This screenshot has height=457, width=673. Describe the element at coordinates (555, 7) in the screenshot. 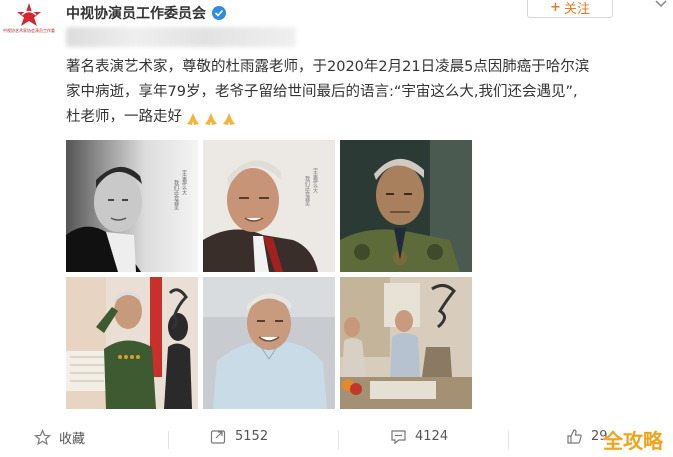

I see `plus-icon: +` at that location.